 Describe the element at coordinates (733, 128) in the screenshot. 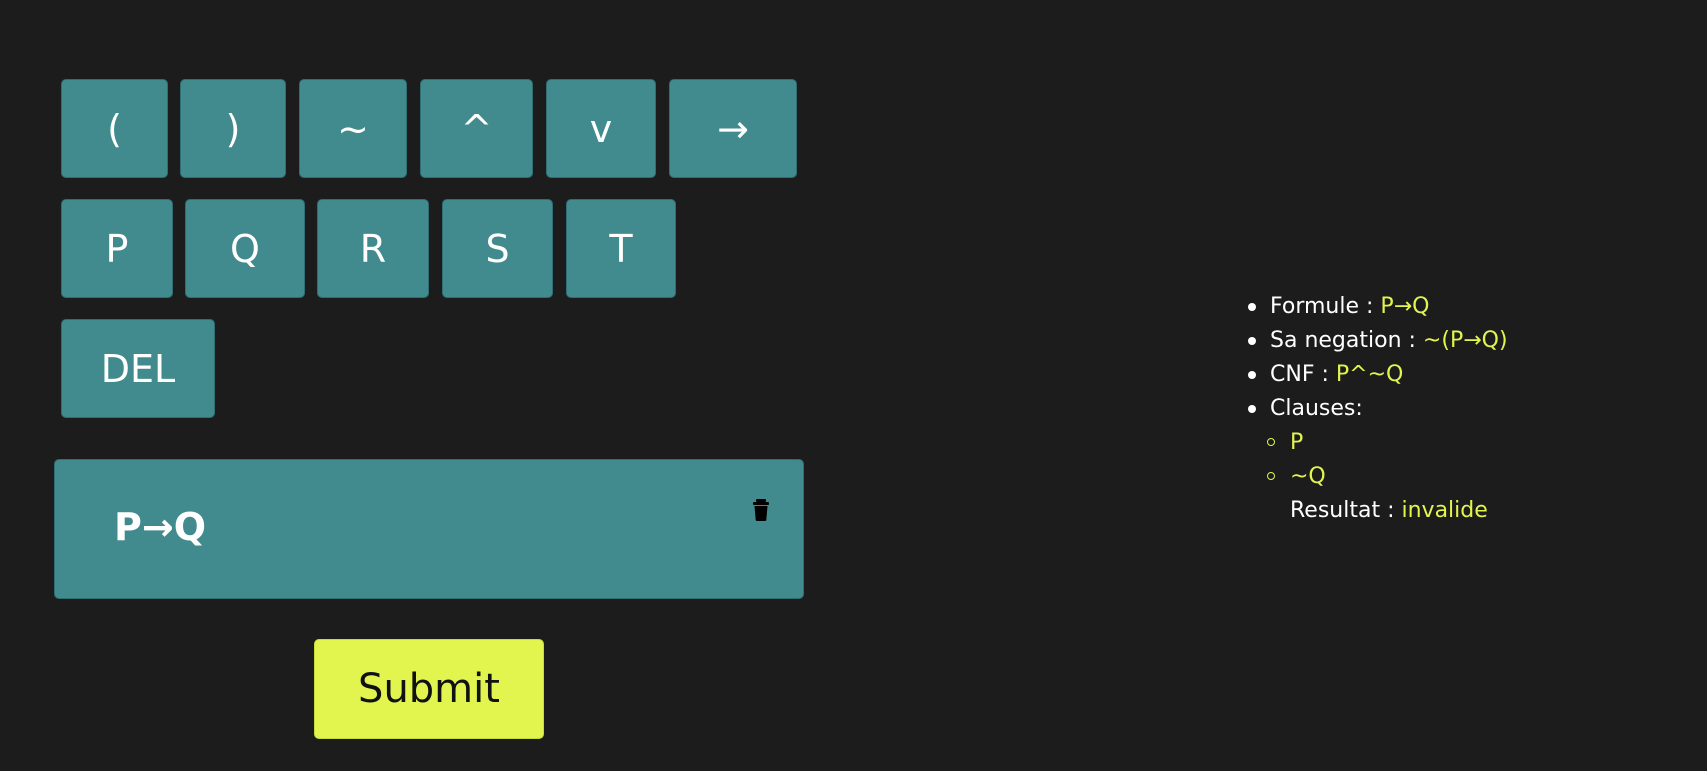

I see `key-implies: →` at that location.